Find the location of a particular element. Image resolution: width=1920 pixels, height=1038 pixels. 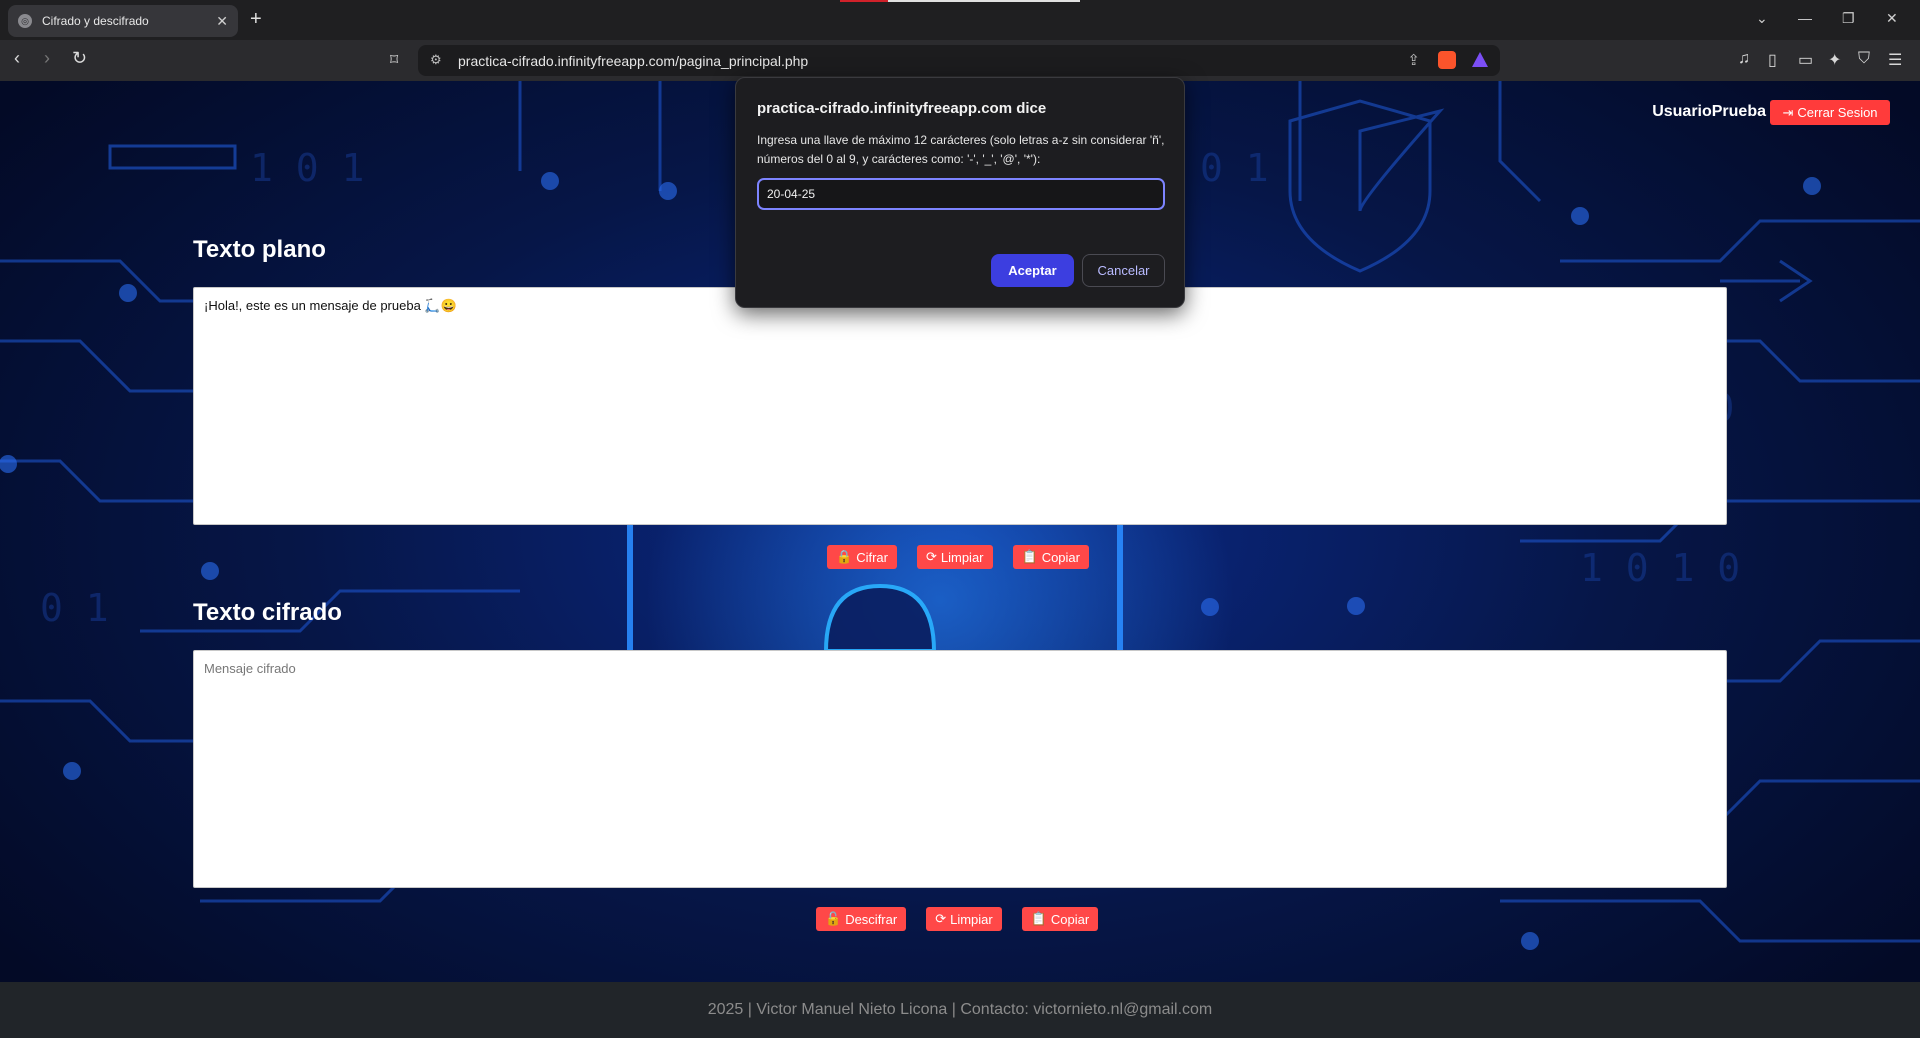

clear-plain-button: ⟳ Limpiar is located at coordinates (954, 557).